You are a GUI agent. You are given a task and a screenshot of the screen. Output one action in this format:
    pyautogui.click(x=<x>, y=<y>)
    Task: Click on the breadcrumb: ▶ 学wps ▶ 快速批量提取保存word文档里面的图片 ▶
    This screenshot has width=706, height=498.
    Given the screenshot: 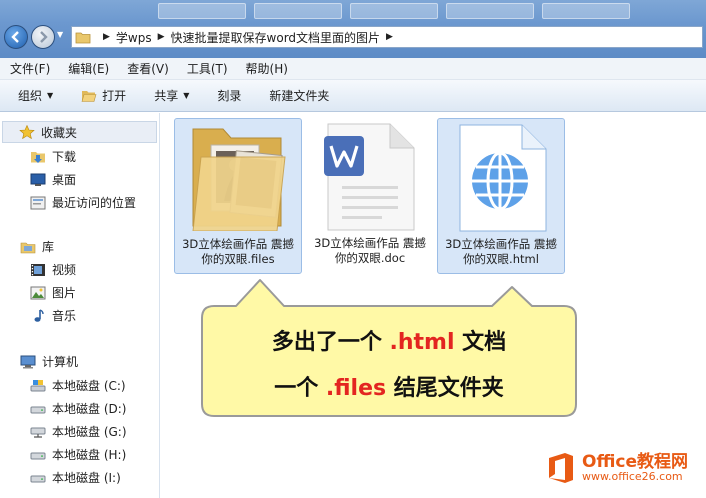 What is the action you would take?
    pyautogui.click(x=248, y=37)
    